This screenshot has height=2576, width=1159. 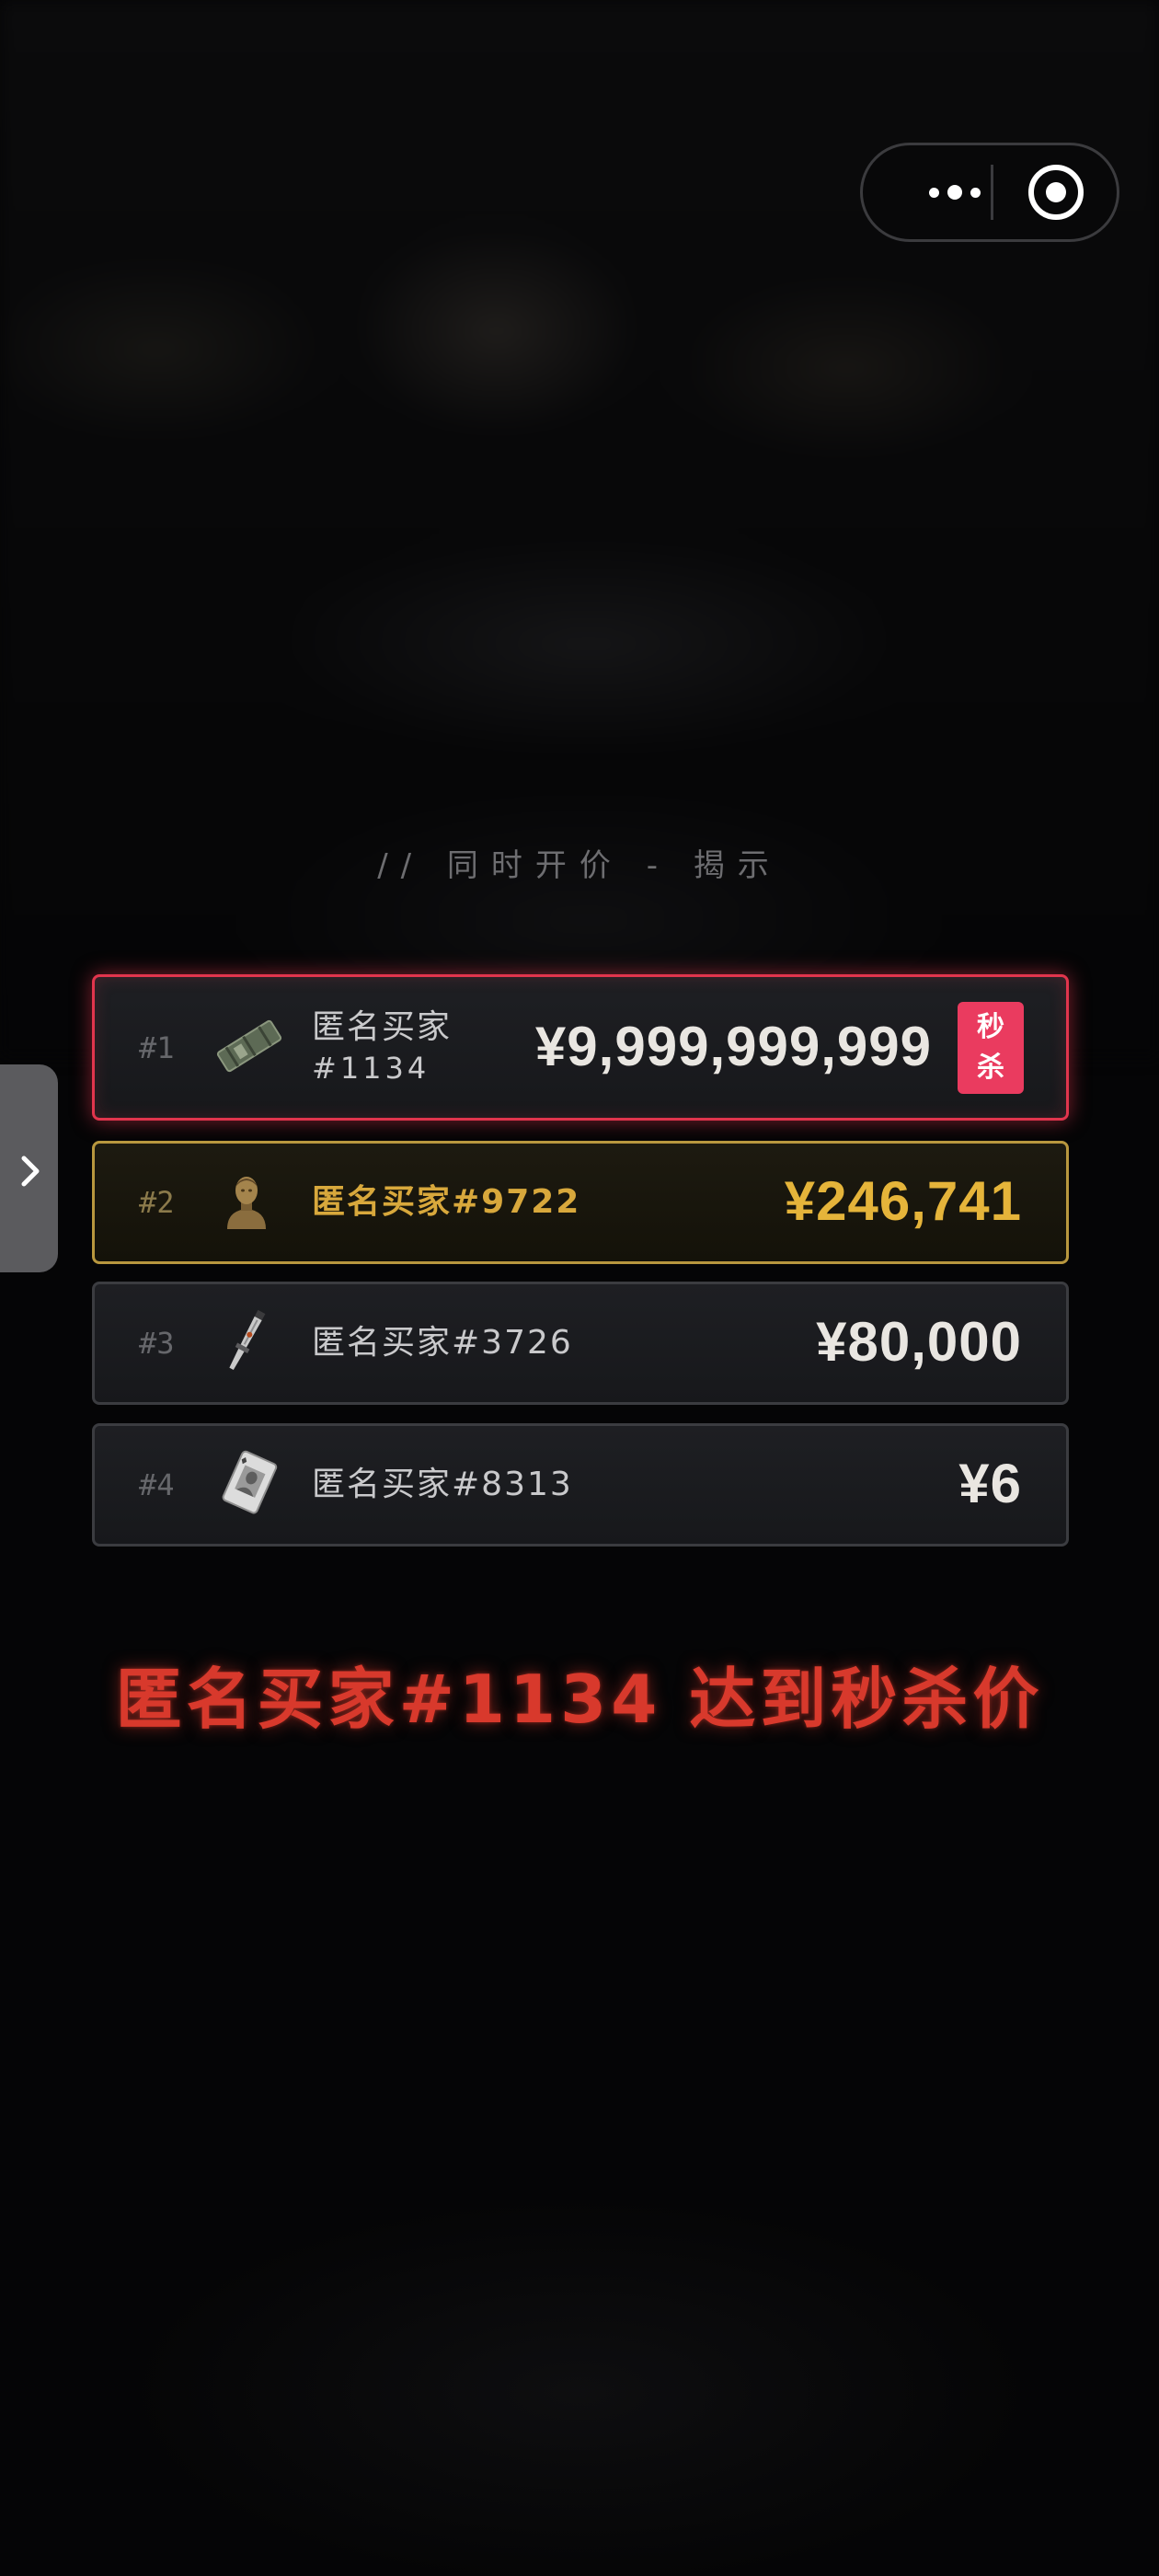 I want to click on bronze-bust-icon, so click(x=246, y=1202).